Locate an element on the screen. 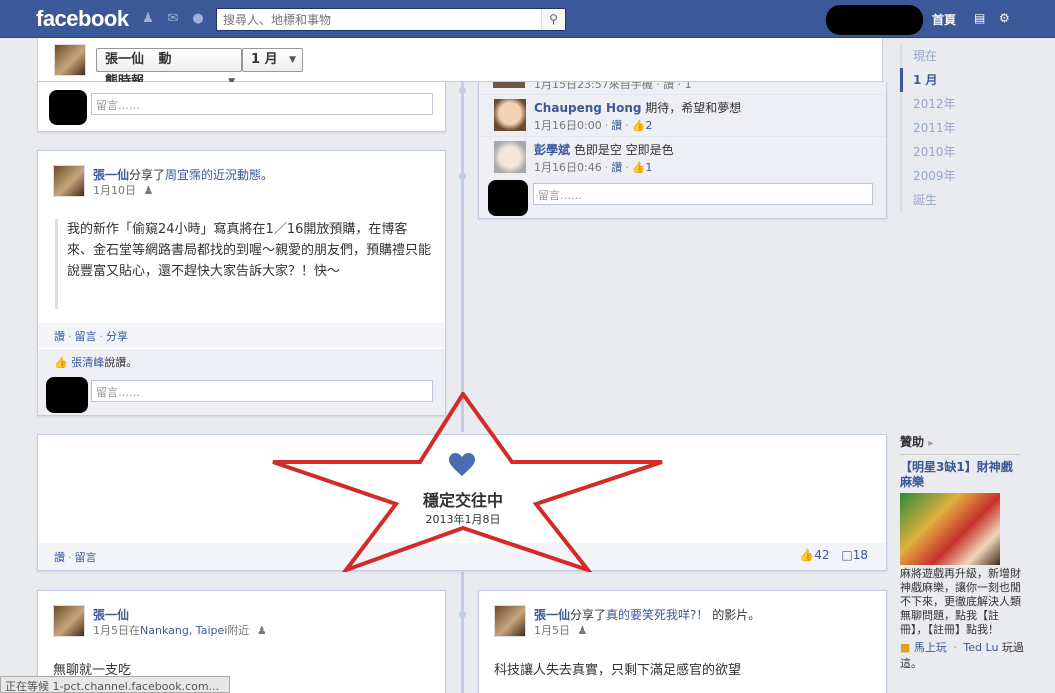  comment-body: Chaupeng Hong 期待，希望和夢想 is located at coordinates (637, 107).